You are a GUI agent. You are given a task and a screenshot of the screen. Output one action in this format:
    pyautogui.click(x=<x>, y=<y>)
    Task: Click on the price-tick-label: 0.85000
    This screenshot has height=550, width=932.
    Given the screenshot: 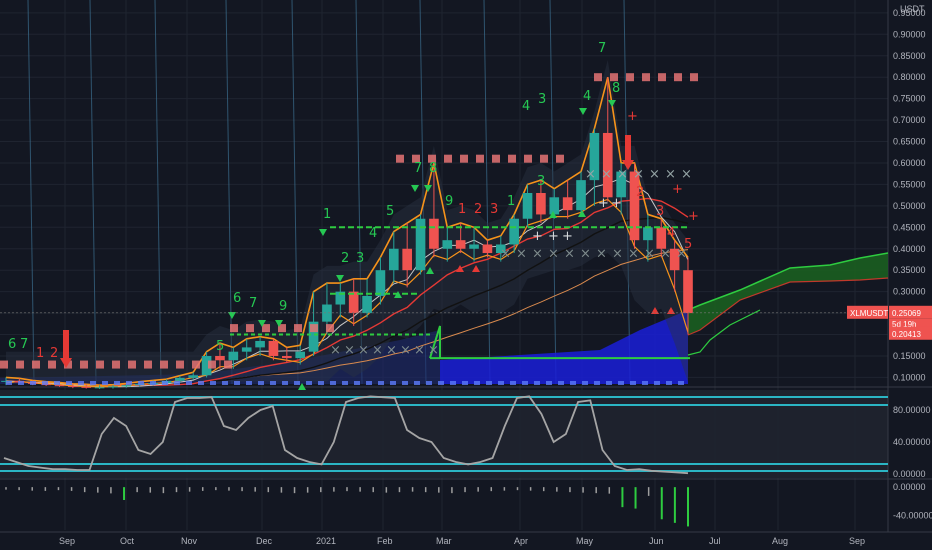 What is the action you would take?
    pyautogui.click(x=909, y=56)
    